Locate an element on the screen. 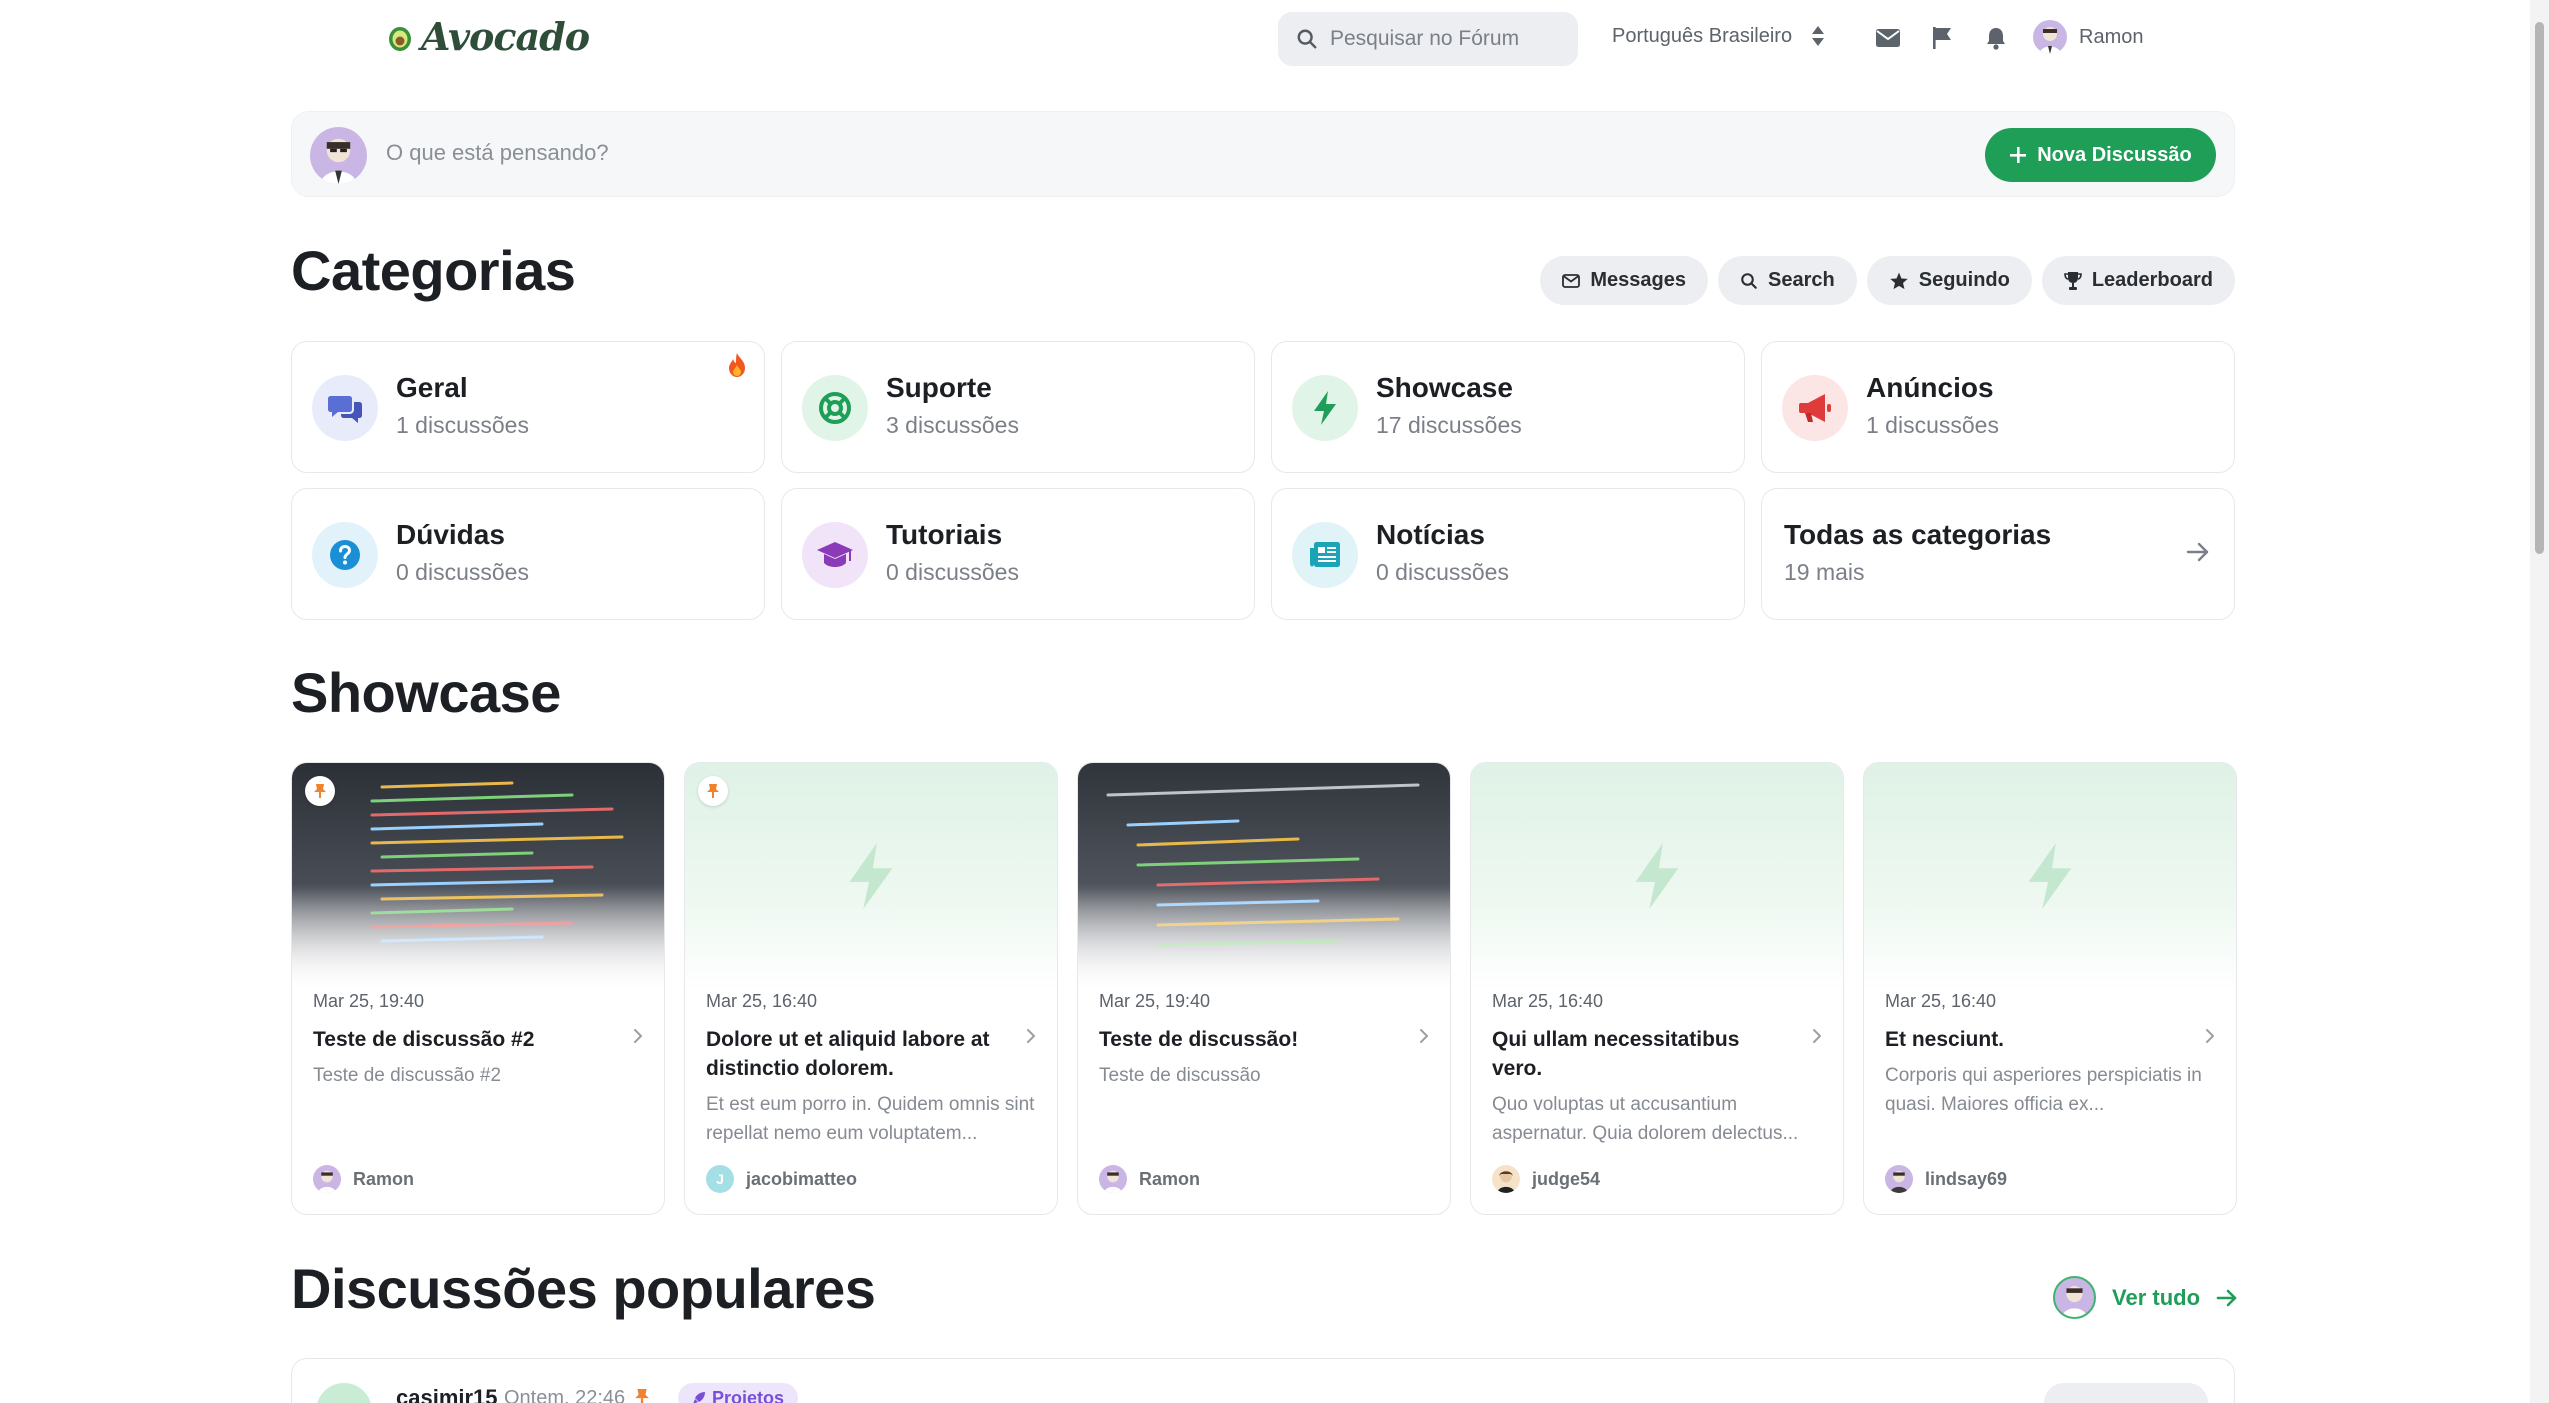  discussion-time: Ontem, 22:46 is located at coordinates (565, 1395).